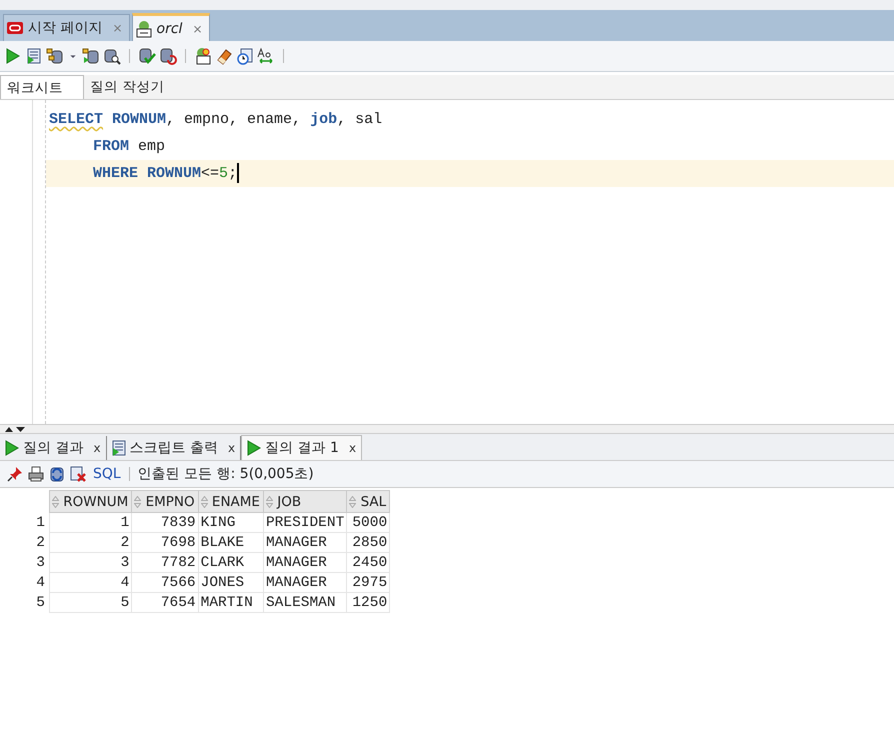 This screenshot has height=737, width=894. What do you see at coordinates (25, 522) in the screenshot?
I see `row-number: 1` at bounding box center [25, 522].